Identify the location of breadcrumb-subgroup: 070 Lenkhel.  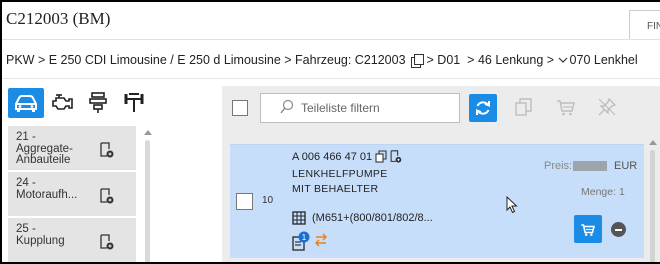
(604, 60).